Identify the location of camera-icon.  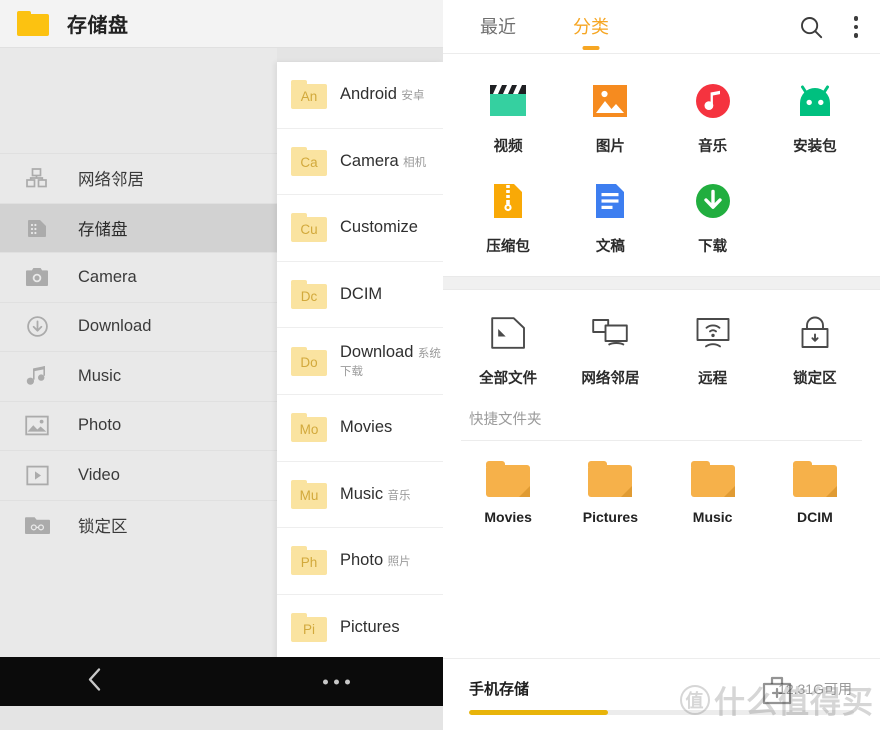
(37, 277).